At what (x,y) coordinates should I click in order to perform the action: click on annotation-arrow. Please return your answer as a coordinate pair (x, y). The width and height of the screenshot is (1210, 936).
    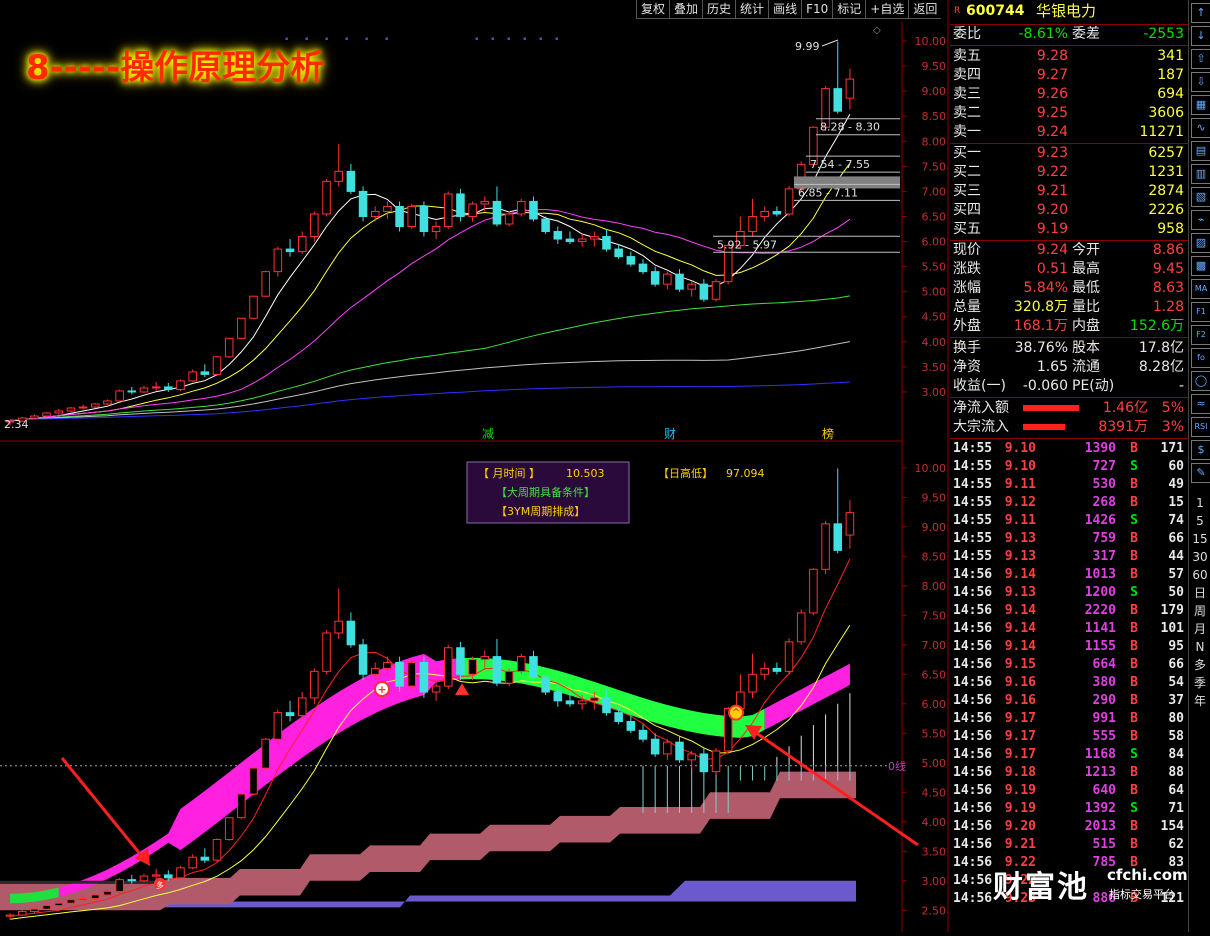
    Looking at the image, I should click on (103, 809).